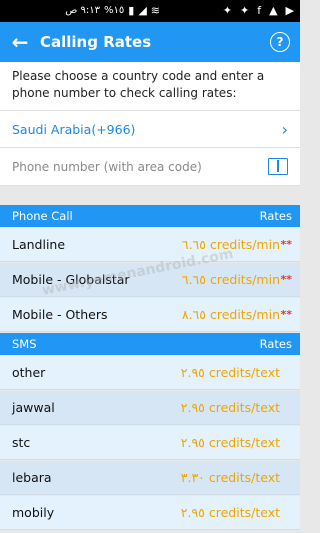 The height and width of the screenshot is (533, 320). What do you see at coordinates (150, 216) in the screenshot?
I see `phone-call-header: Phone Call Rates` at bounding box center [150, 216].